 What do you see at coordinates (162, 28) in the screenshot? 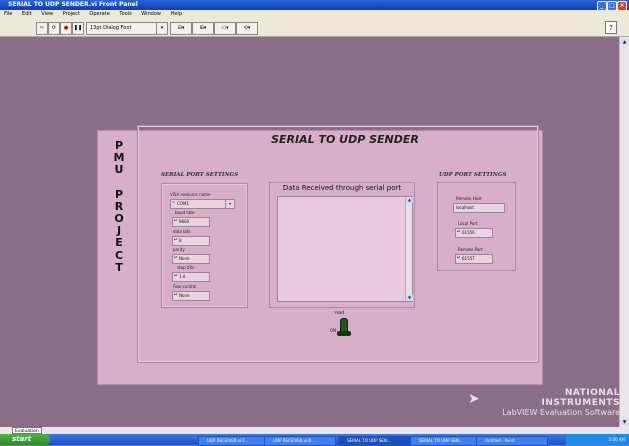
I see `chevron-down-icon: ▾` at bounding box center [162, 28].